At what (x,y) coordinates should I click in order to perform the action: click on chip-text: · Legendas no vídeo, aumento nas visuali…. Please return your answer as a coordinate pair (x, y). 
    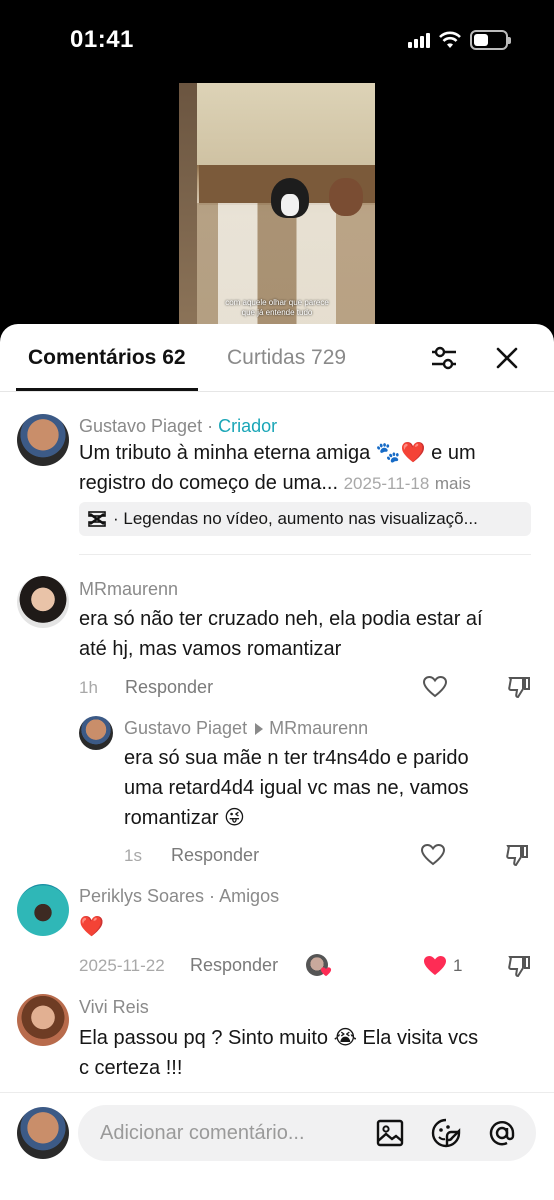
    Looking at the image, I should click on (295, 518).